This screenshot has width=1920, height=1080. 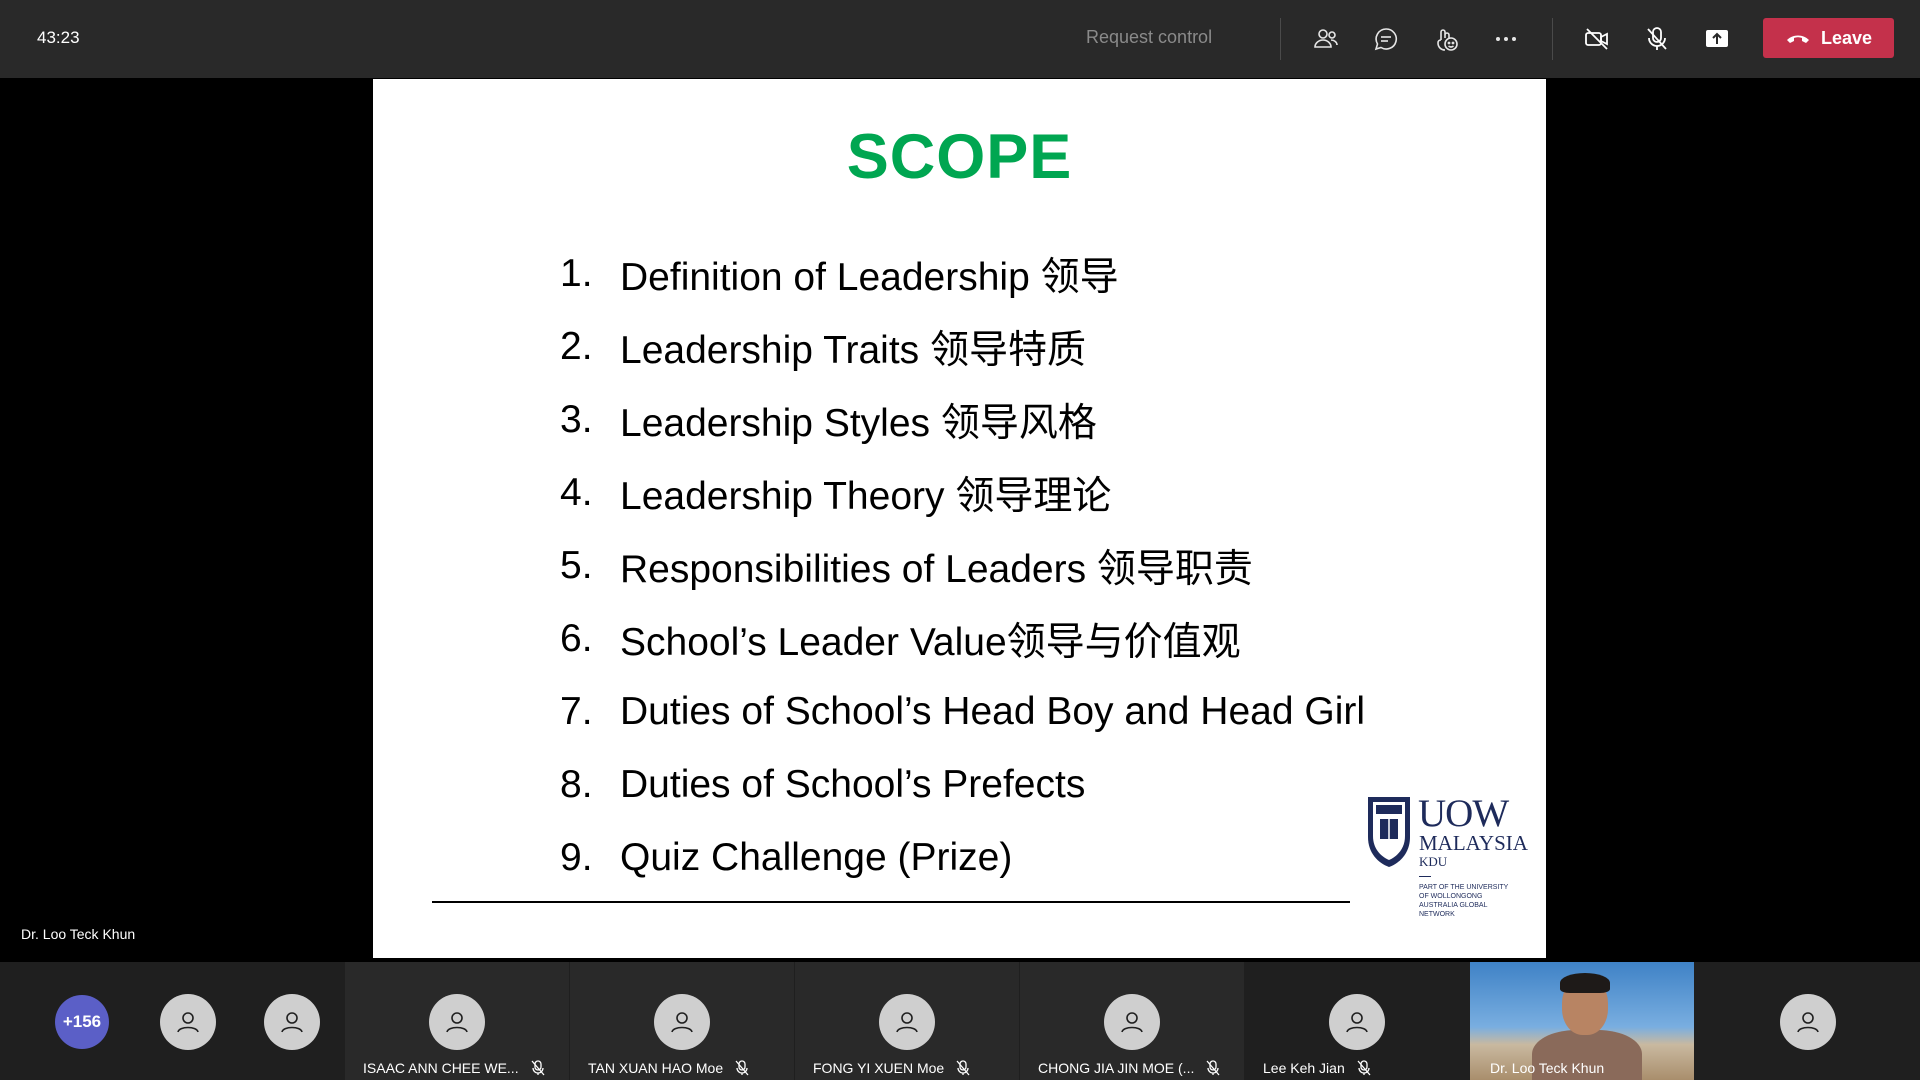 I want to click on hang-up-icon, so click(x=1797, y=39).